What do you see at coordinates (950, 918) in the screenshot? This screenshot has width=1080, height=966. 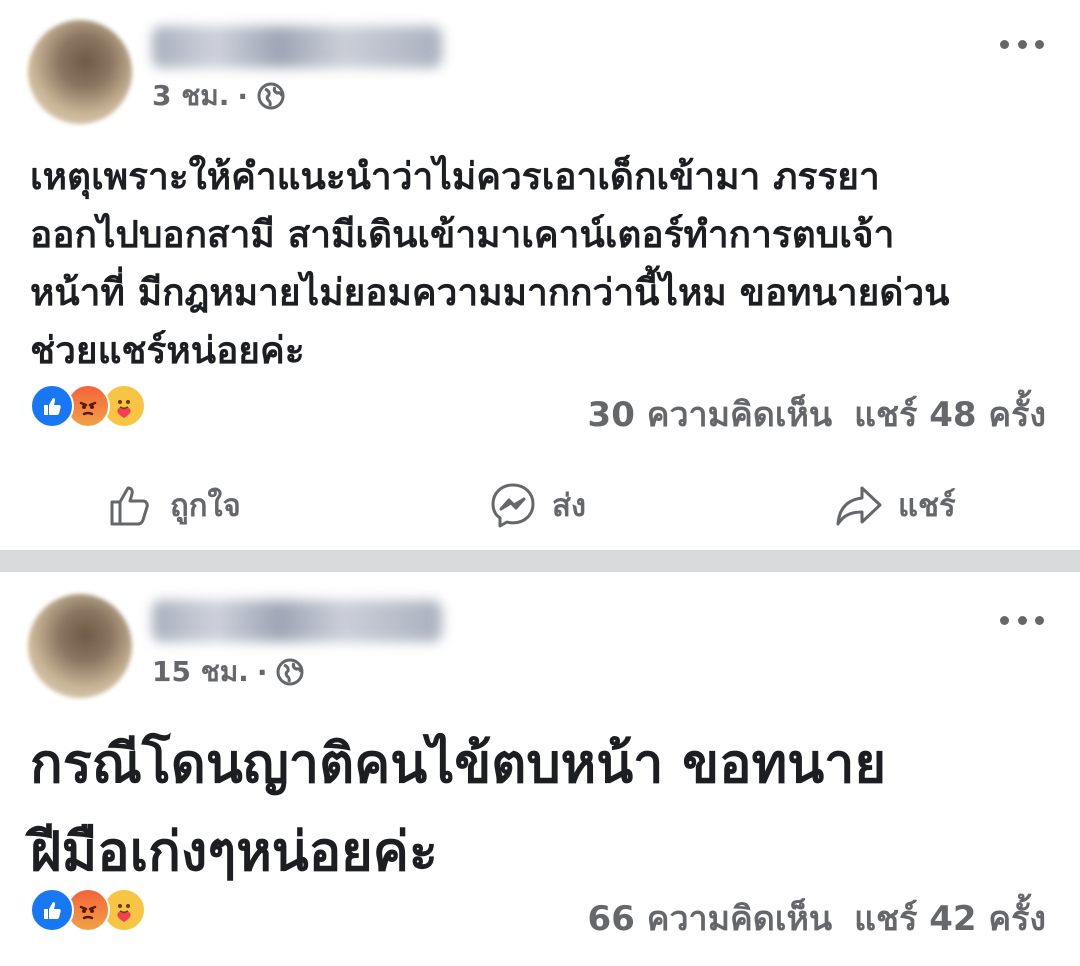 I see `share-count: แชร์ 42 ครั้ง` at bounding box center [950, 918].